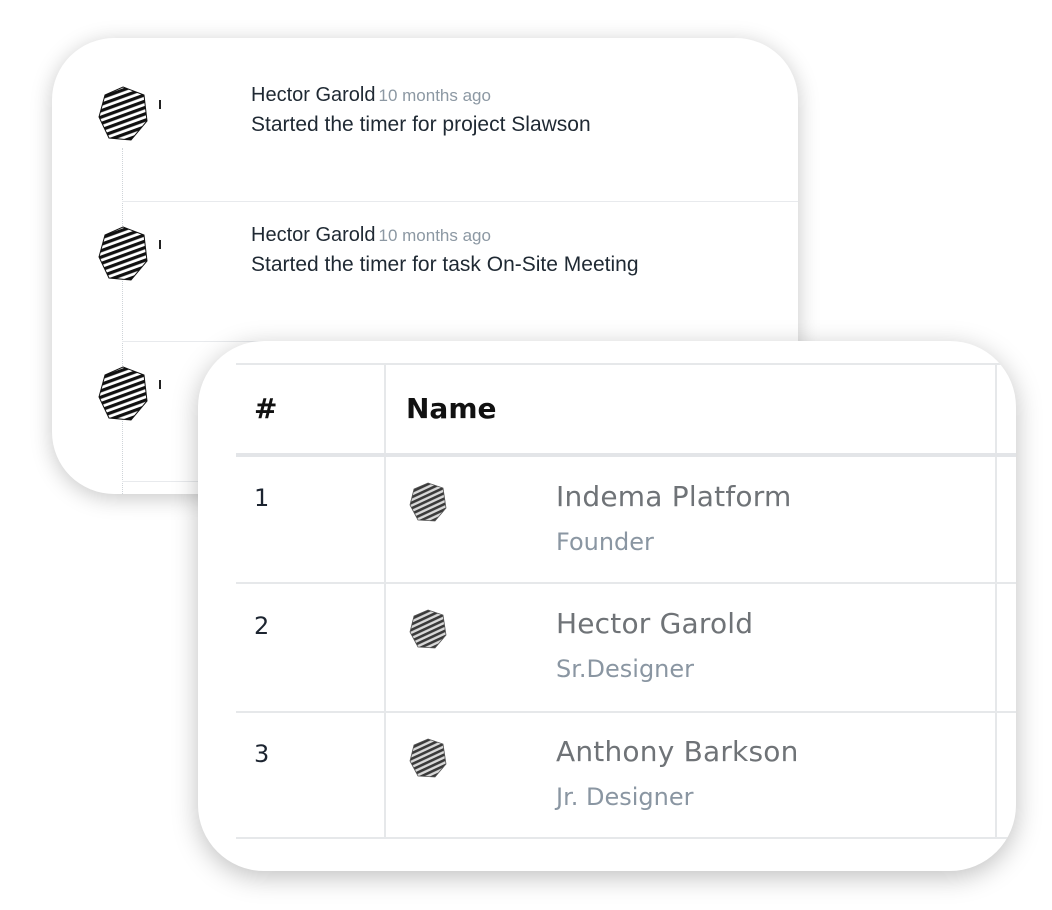  I want to click on table-top-border, so click(626, 364).